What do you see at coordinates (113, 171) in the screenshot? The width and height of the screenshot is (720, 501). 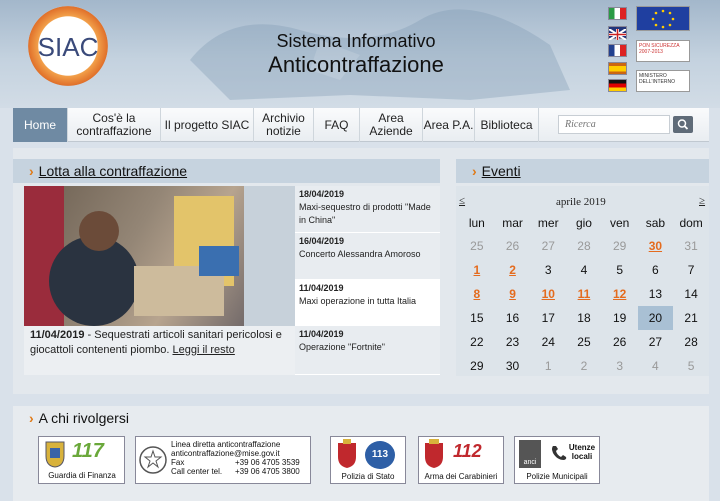 I see `news-panel-title: Lotta alla contraffazione` at bounding box center [113, 171].